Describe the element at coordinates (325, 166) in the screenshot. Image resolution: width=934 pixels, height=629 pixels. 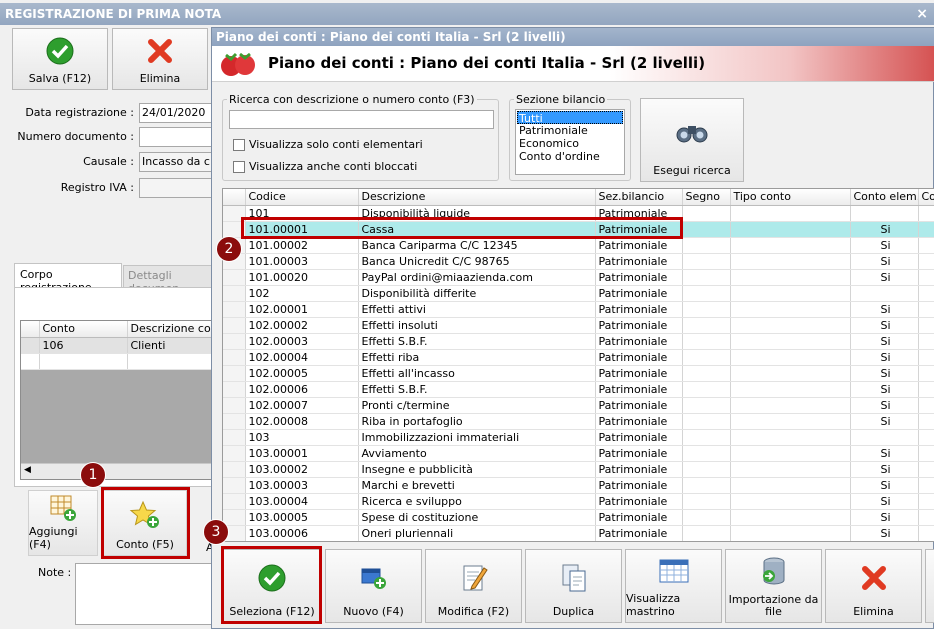
I see `check-bloccati: Visualizza anche conti bloccati` at that location.